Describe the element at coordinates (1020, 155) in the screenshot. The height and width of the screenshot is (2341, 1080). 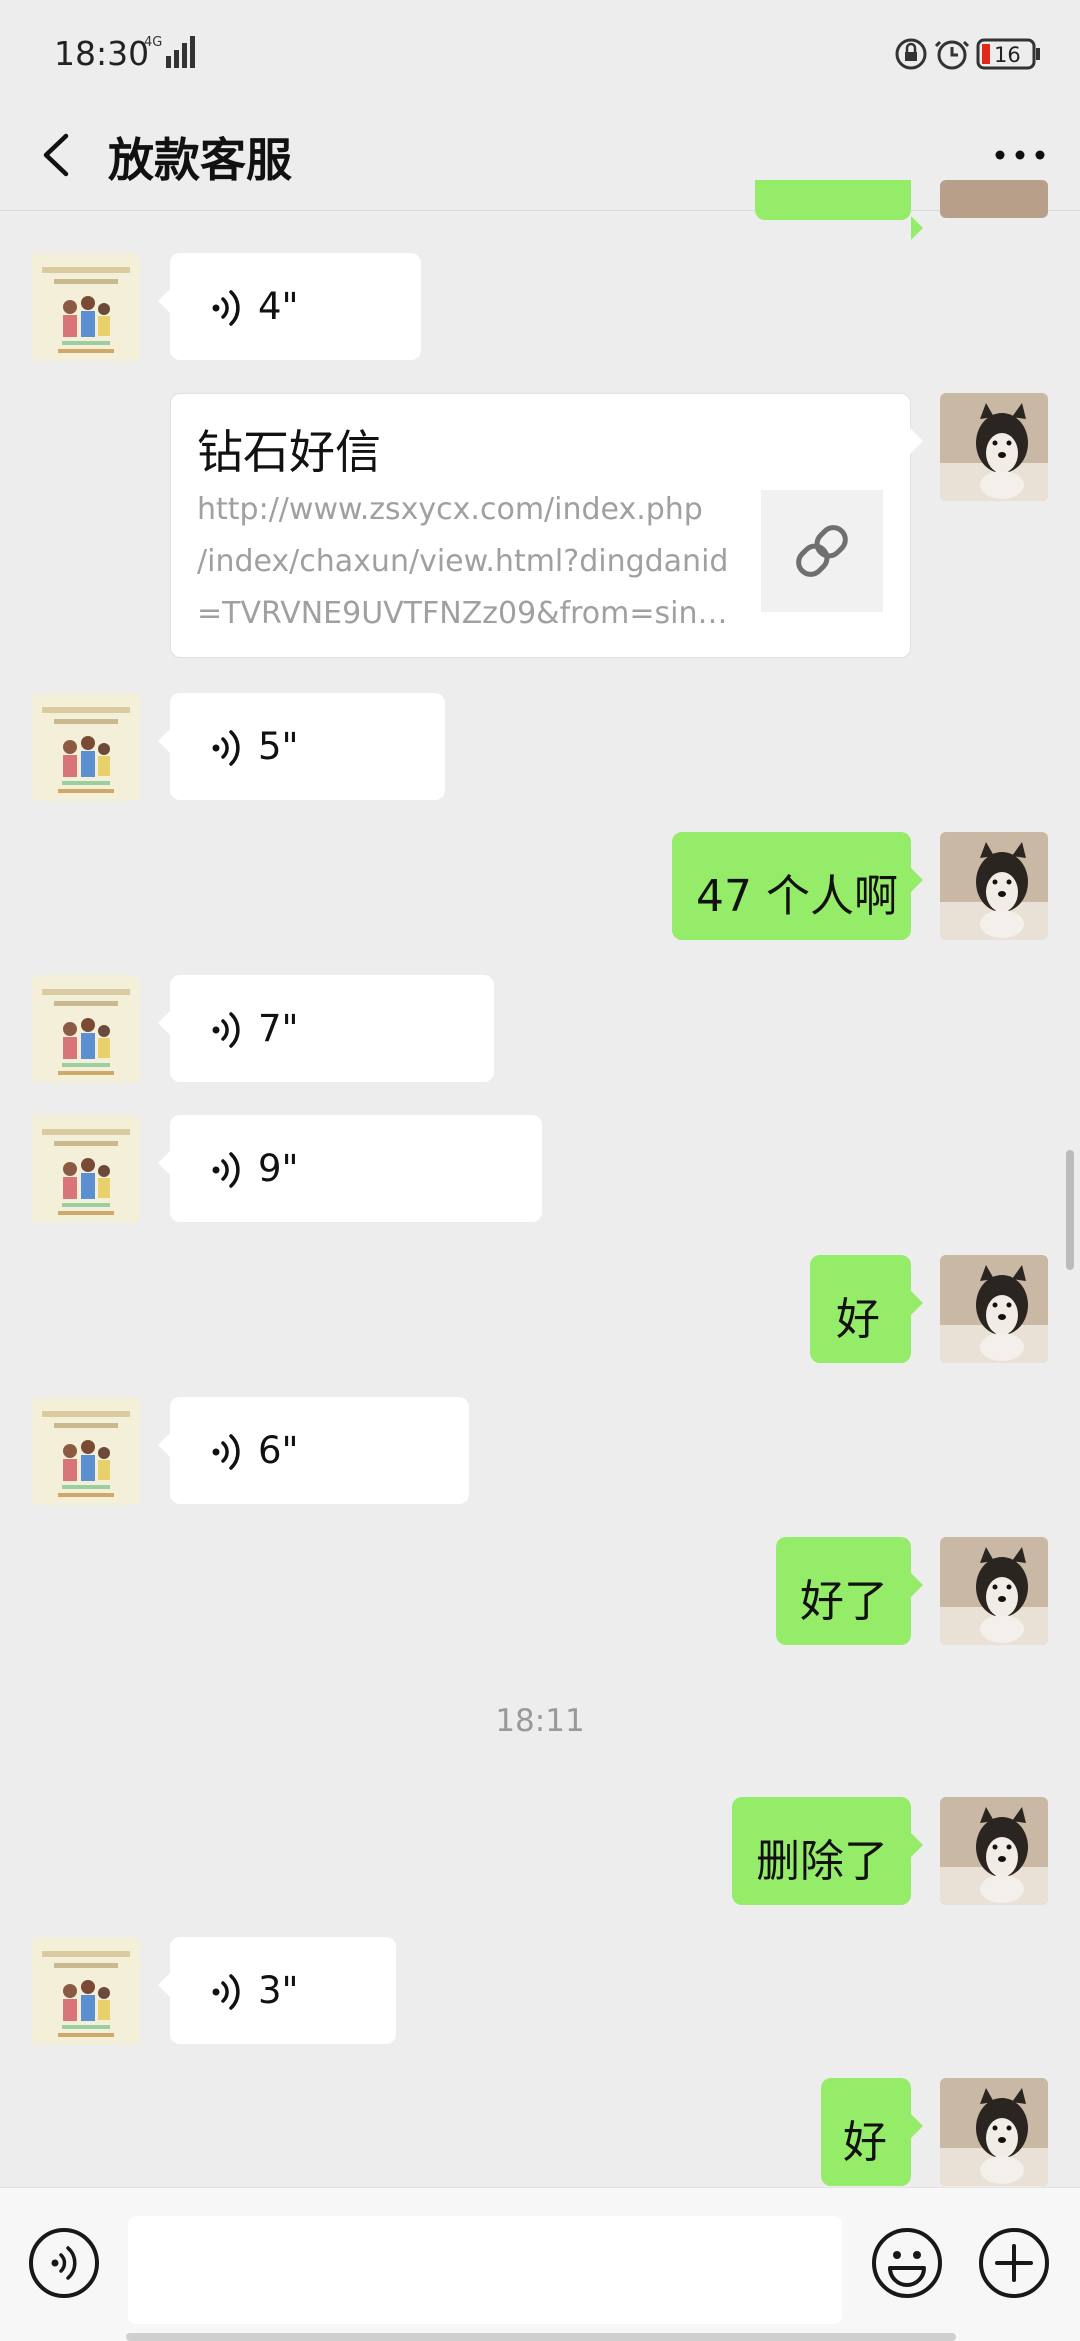
I see `more-dots-icon` at that location.